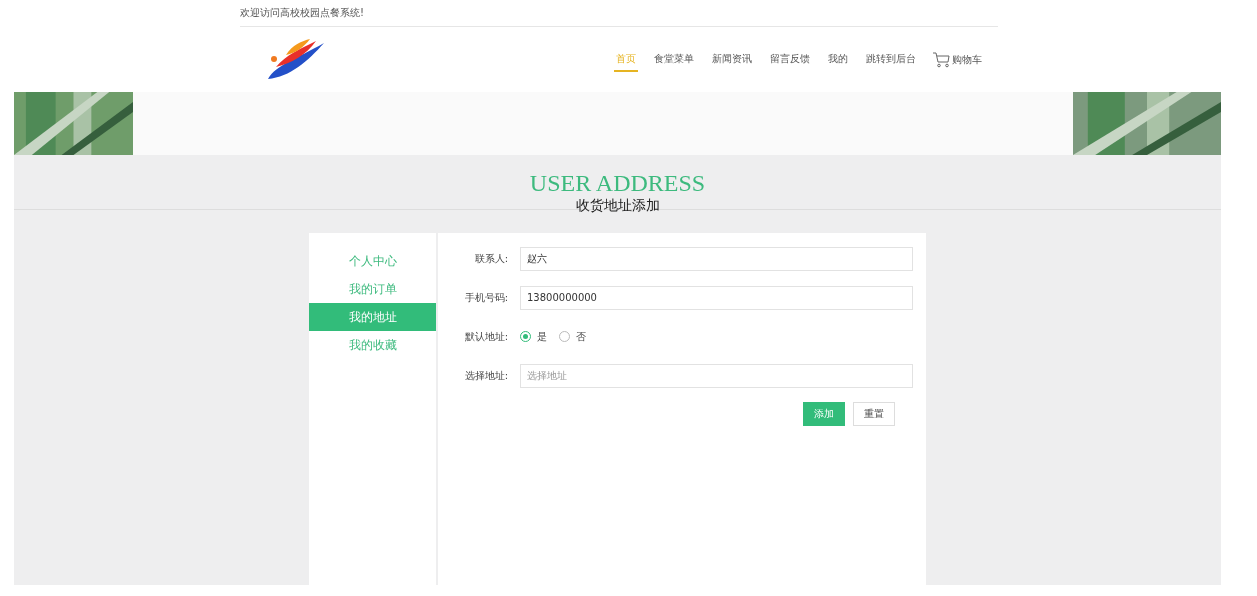 This screenshot has width=1257, height=596. I want to click on input-field: 赵六, so click(716, 258).